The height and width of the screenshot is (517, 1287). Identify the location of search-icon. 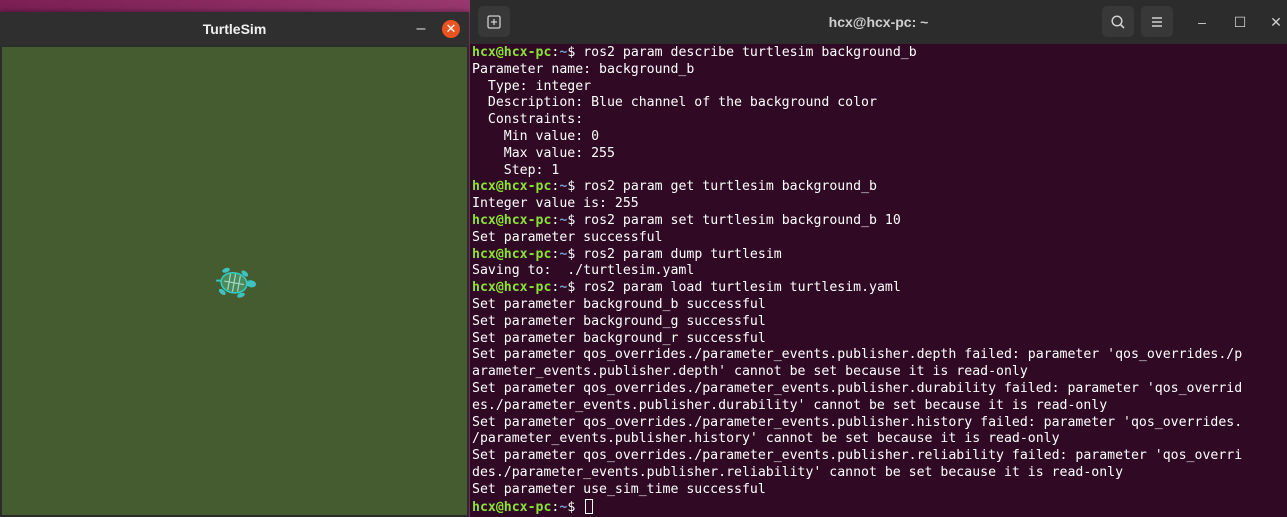
(1118, 21).